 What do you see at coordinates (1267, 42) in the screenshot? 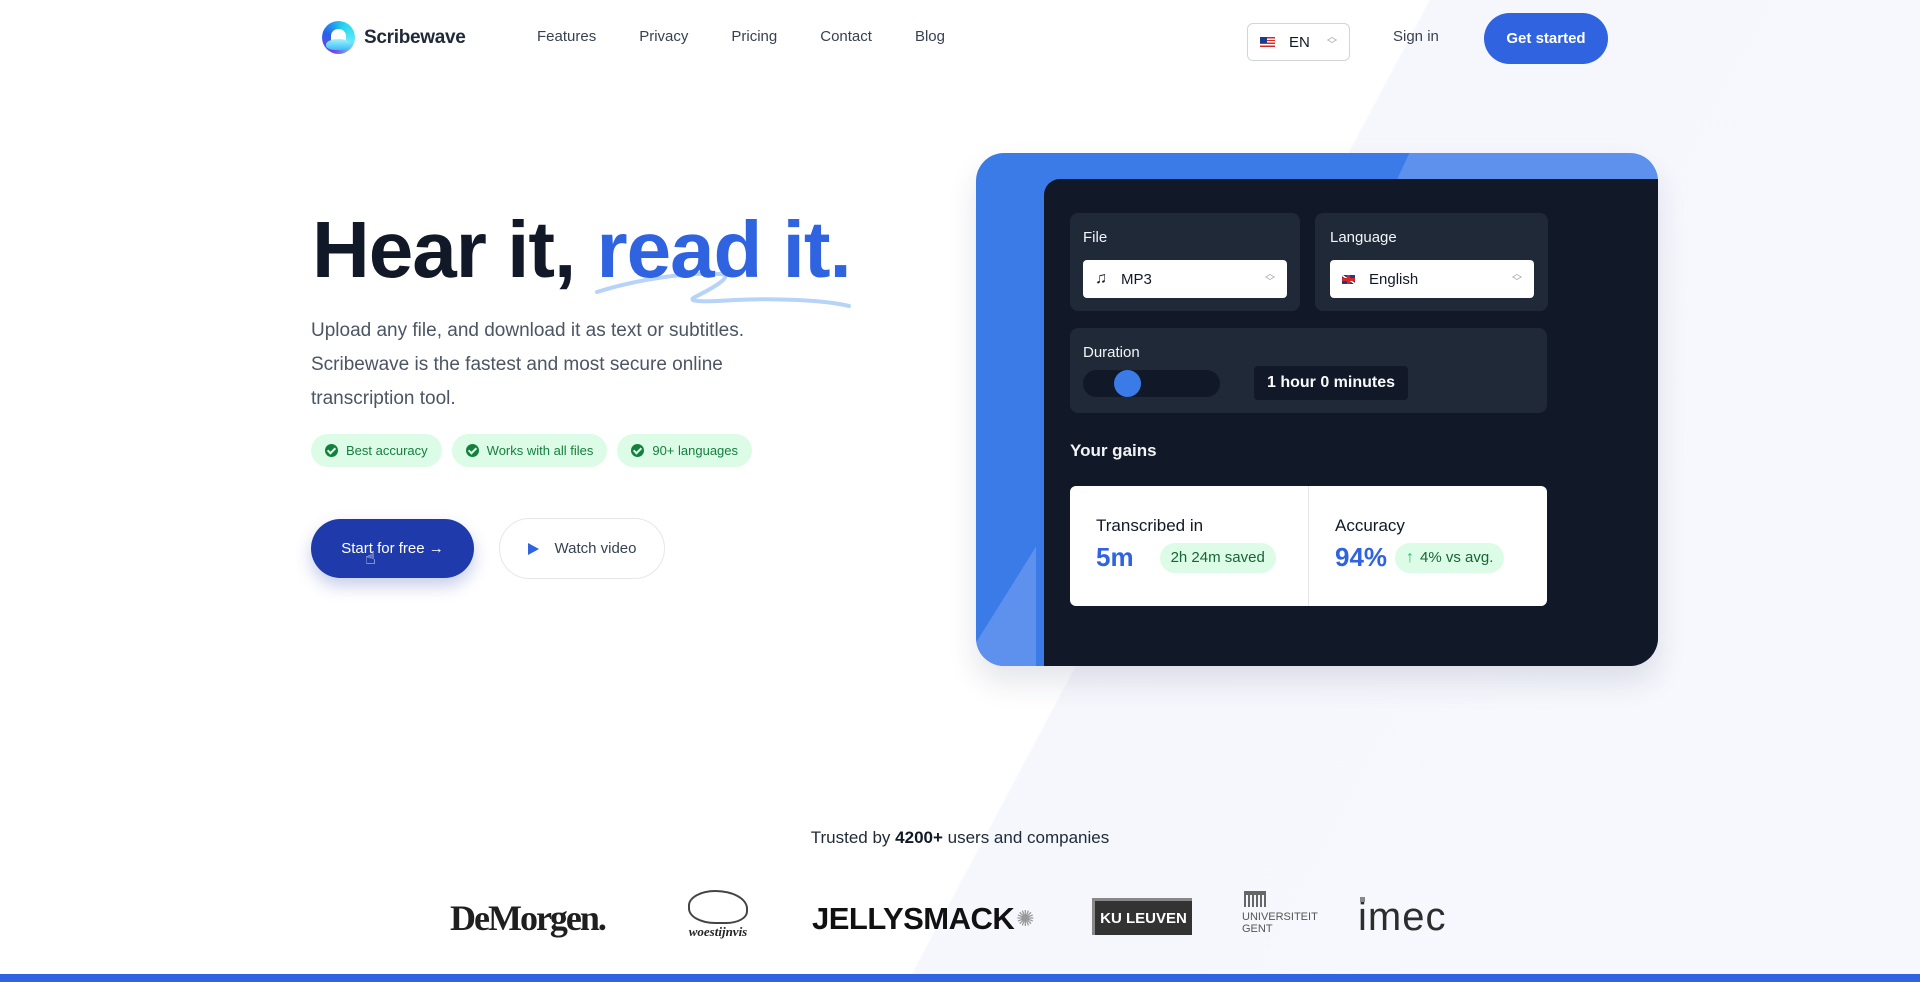
I see `us-flag-icon` at bounding box center [1267, 42].